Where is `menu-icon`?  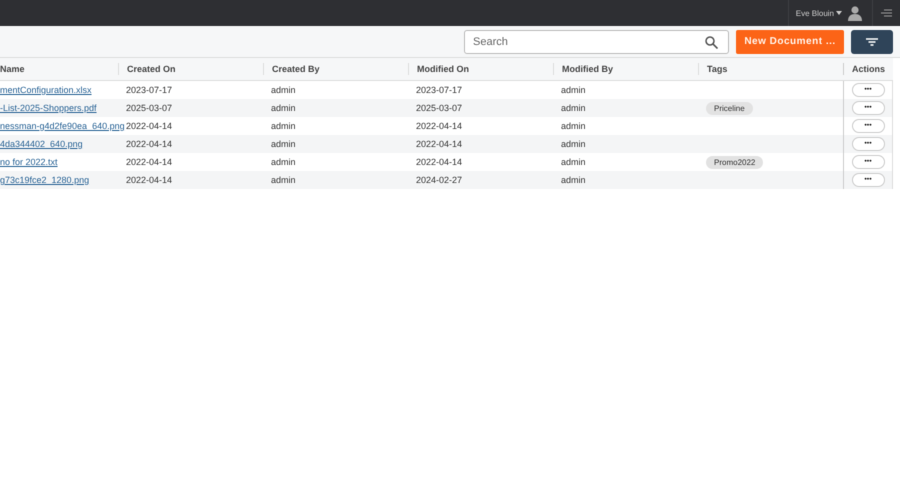 menu-icon is located at coordinates (886, 13).